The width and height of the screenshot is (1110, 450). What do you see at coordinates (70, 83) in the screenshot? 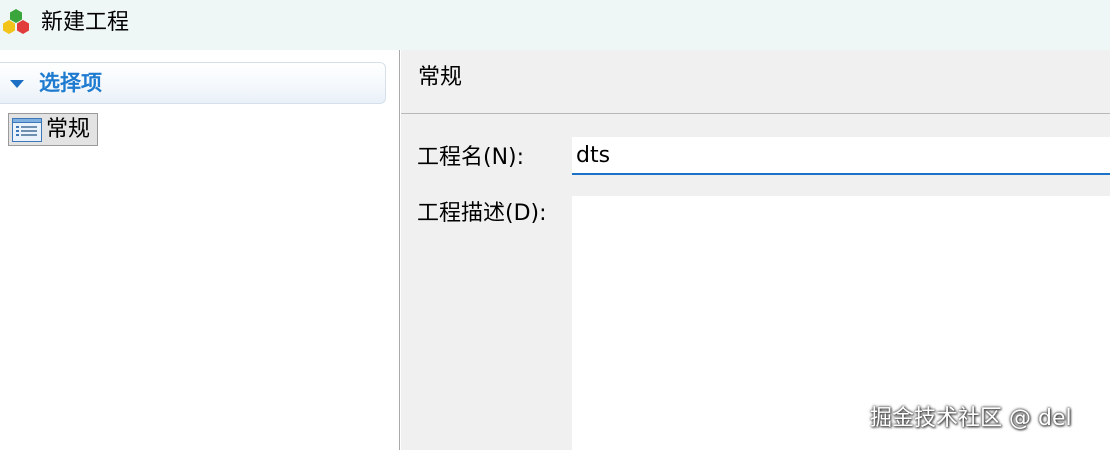
I see `options-section-title: 选择项` at bounding box center [70, 83].